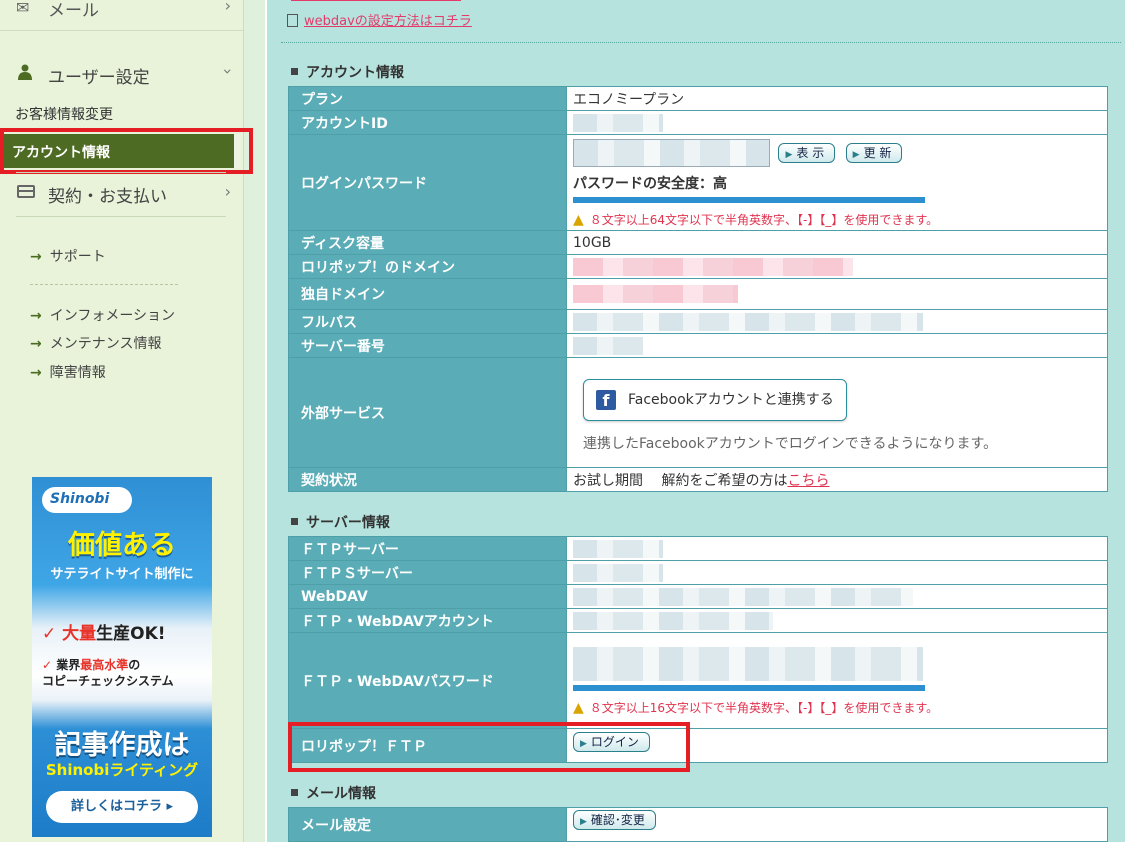 This screenshot has height=842, width=1125. What do you see at coordinates (341, 794) in the screenshot?
I see `section-label: メール情報` at bounding box center [341, 794].